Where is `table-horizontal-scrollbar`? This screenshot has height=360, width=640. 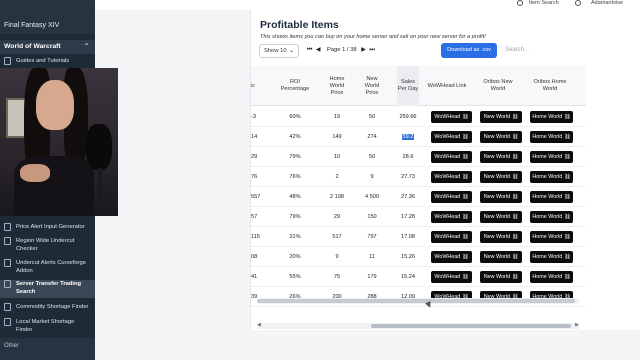 table-horizontal-scrollbar is located at coordinates (418, 301).